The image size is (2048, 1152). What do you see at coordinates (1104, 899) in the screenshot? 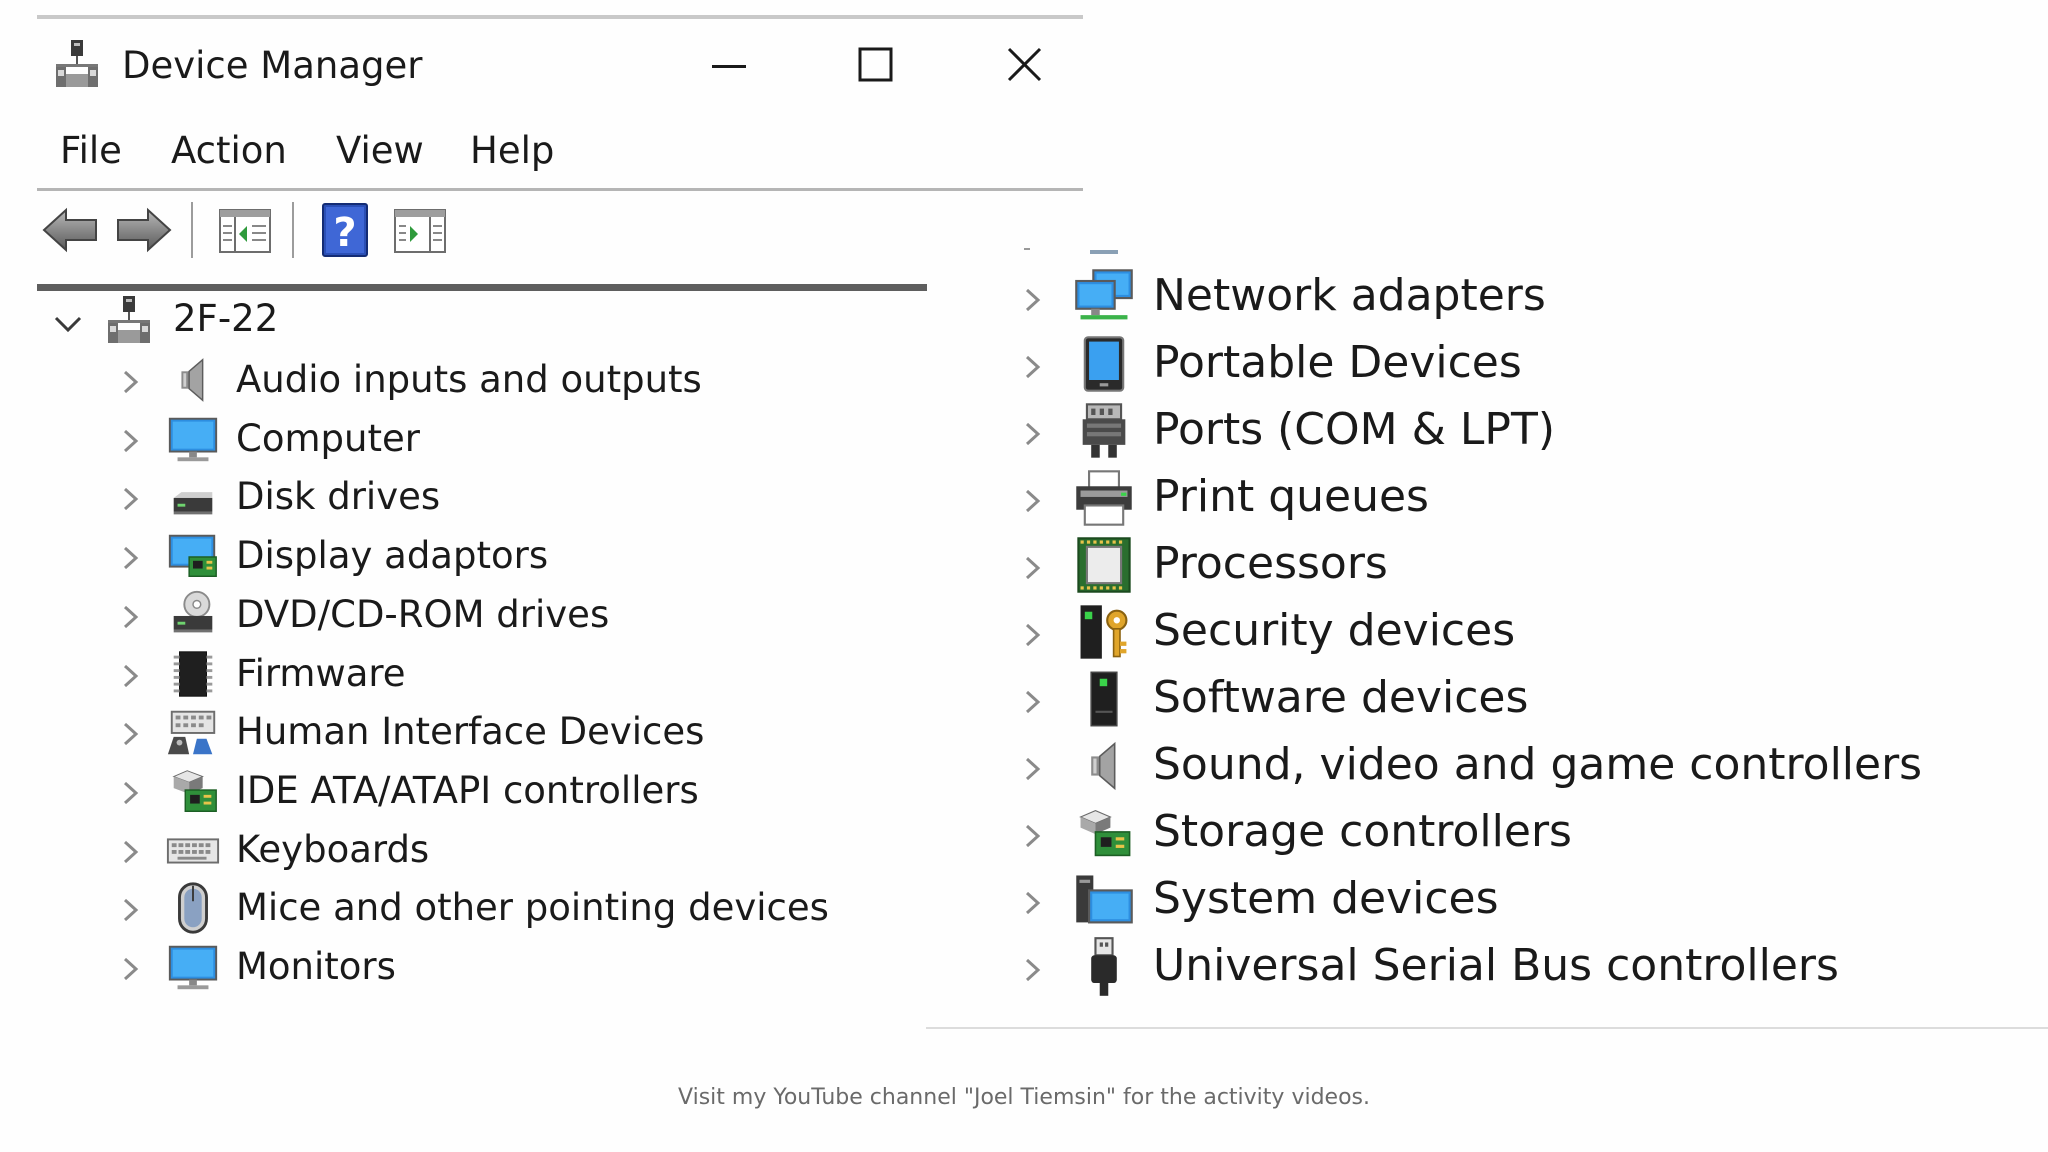
I see `system-devices-icon` at bounding box center [1104, 899].